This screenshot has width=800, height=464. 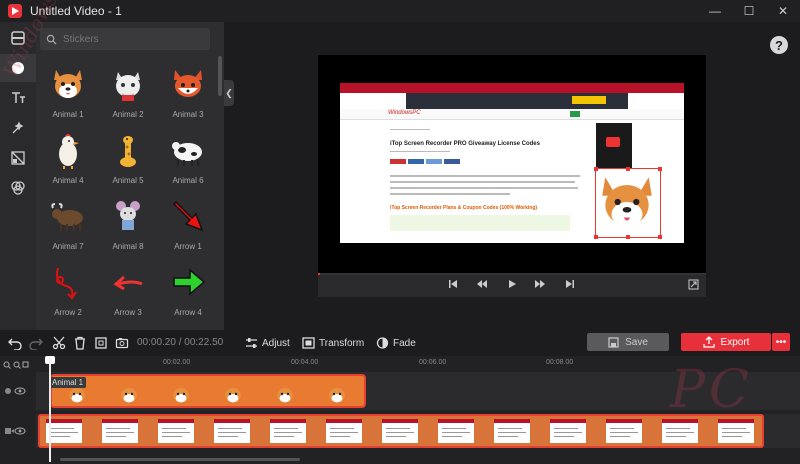 What do you see at coordinates (220, 76) in the screenshot?
I see `panel-scrollbar` at bounding box center [220, 76].